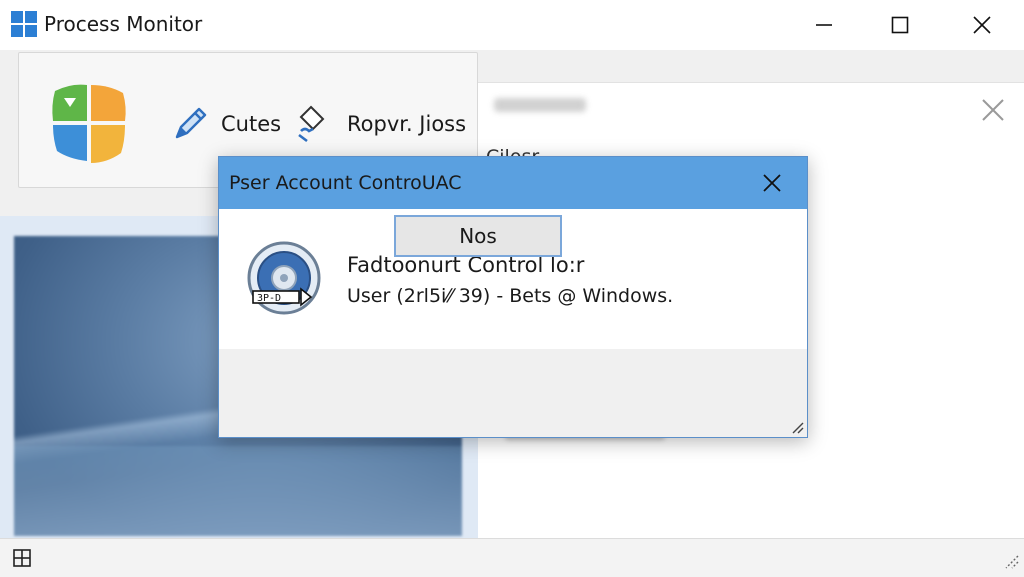  What do you see at coordinates (478, 236) in the screenshot?
I see `dialog-no-button: Nos` at bounding box center [478, 236].